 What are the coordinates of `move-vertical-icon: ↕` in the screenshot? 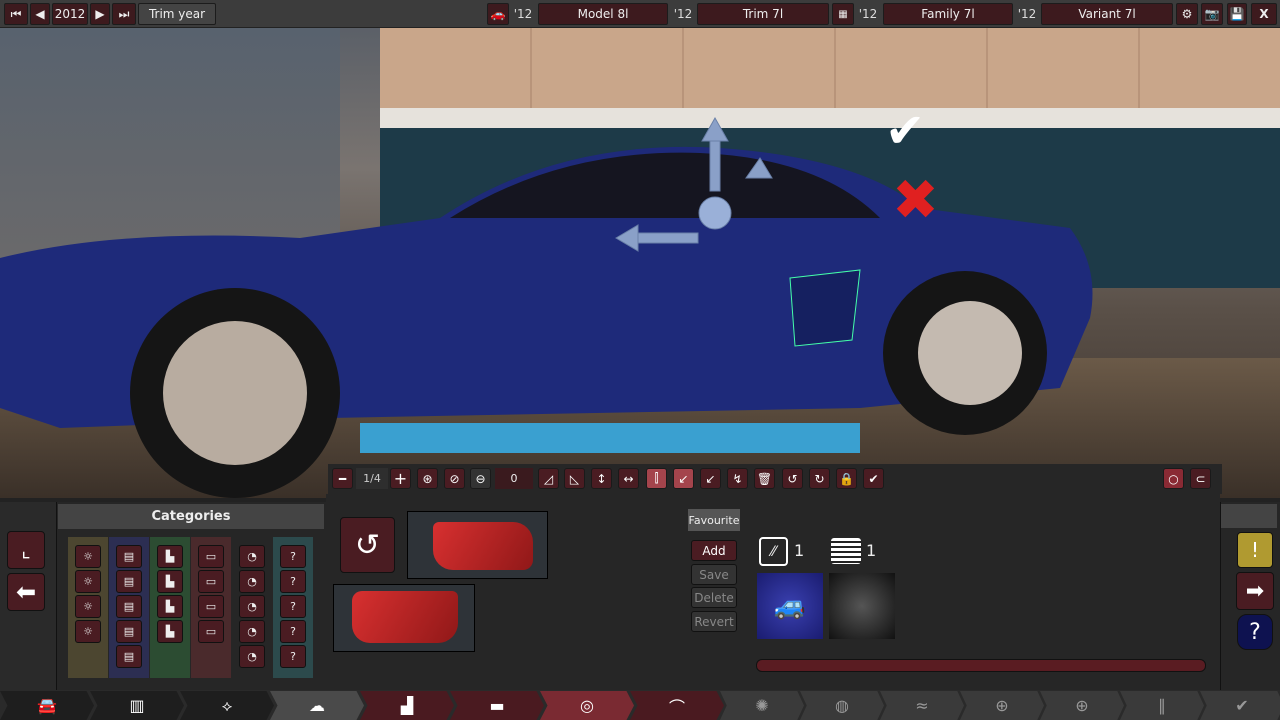 It's located at (601, 478).